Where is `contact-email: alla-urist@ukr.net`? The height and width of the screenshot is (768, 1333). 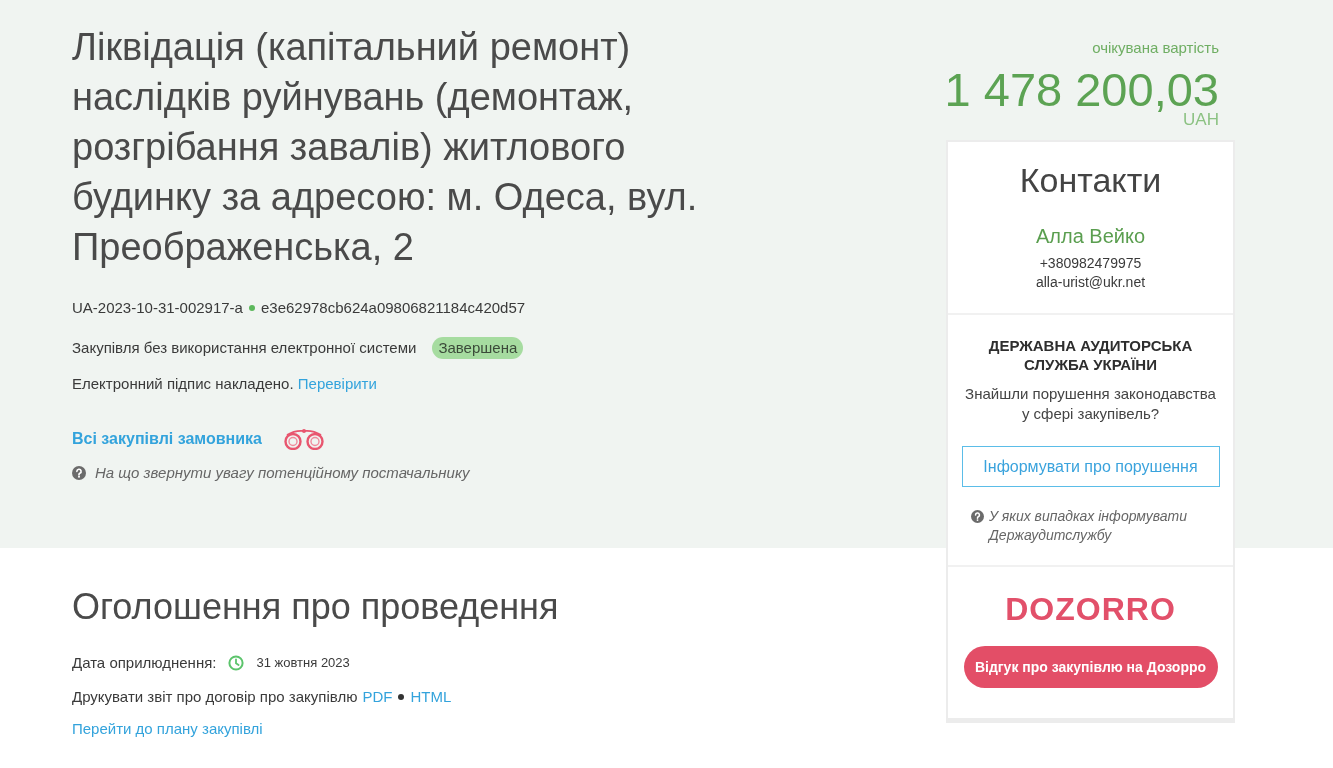
contact-email: alla-urist@ukr.net is located at coordinates (1090, 282).